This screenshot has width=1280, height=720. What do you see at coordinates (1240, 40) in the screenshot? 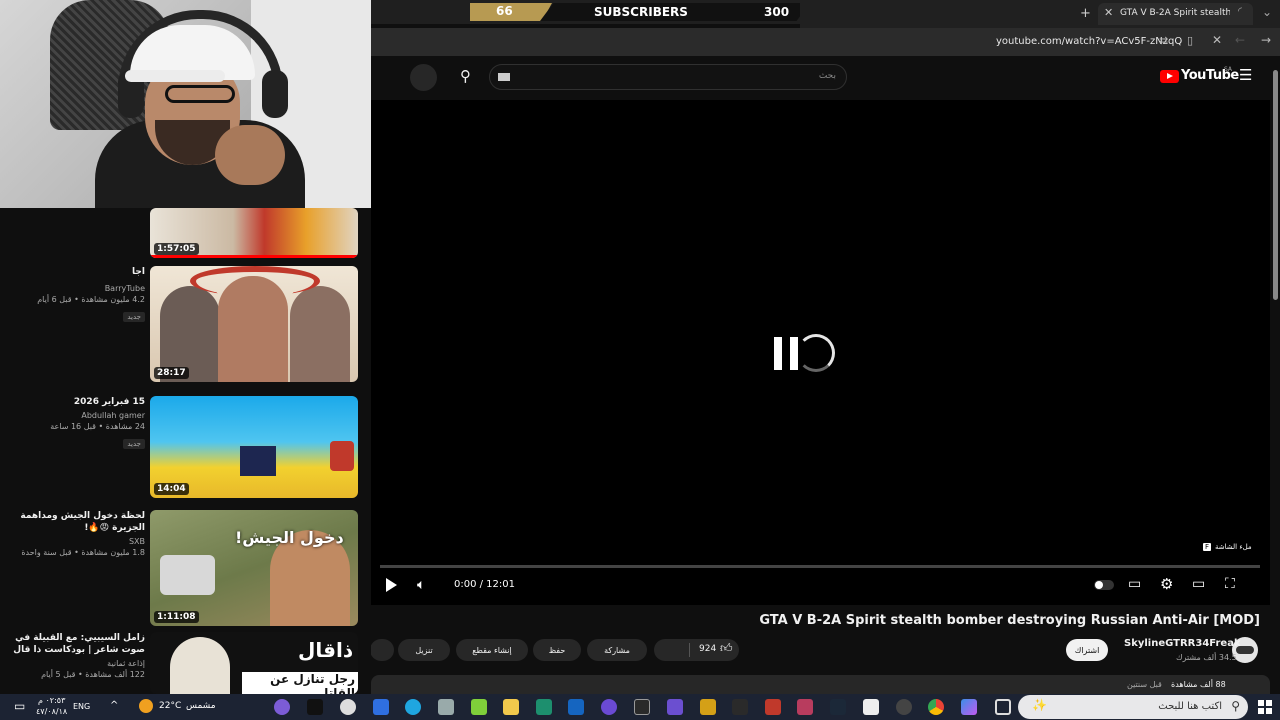
I see `forward-icon: ←` at bounding box center [1240, 40].